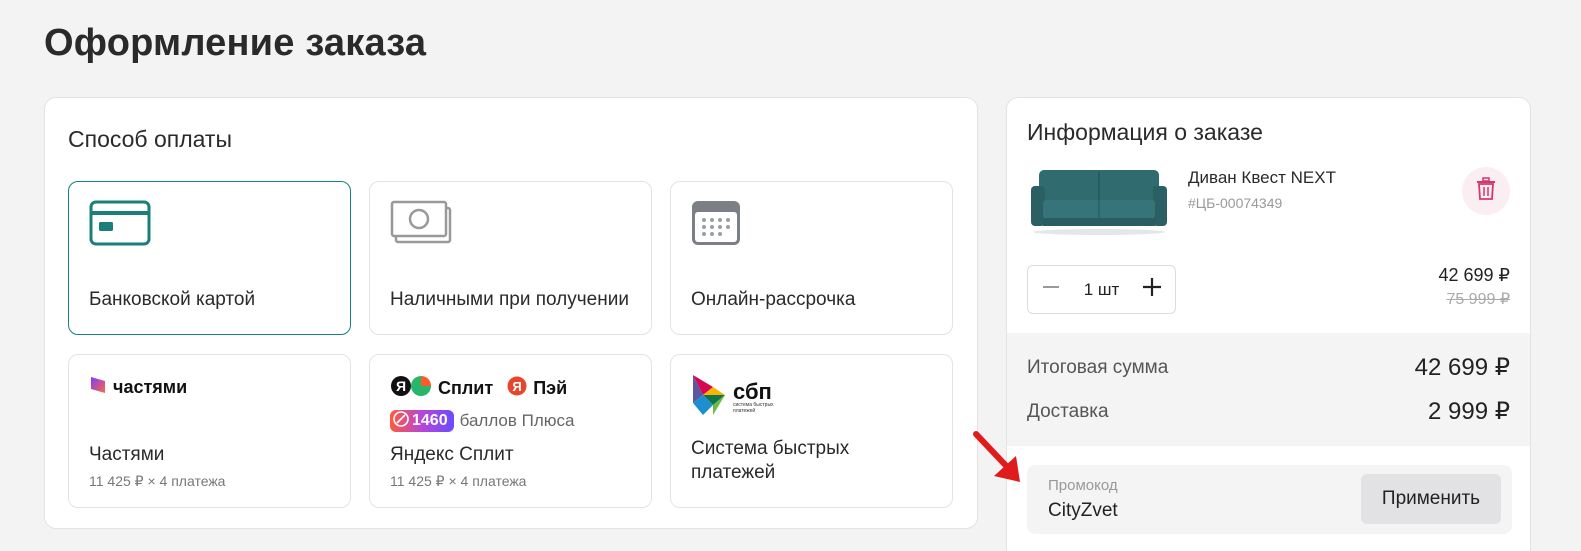 The width and height of the screenshot is (1581, 551). I want to click on trash-icon, so click(1486, 191).